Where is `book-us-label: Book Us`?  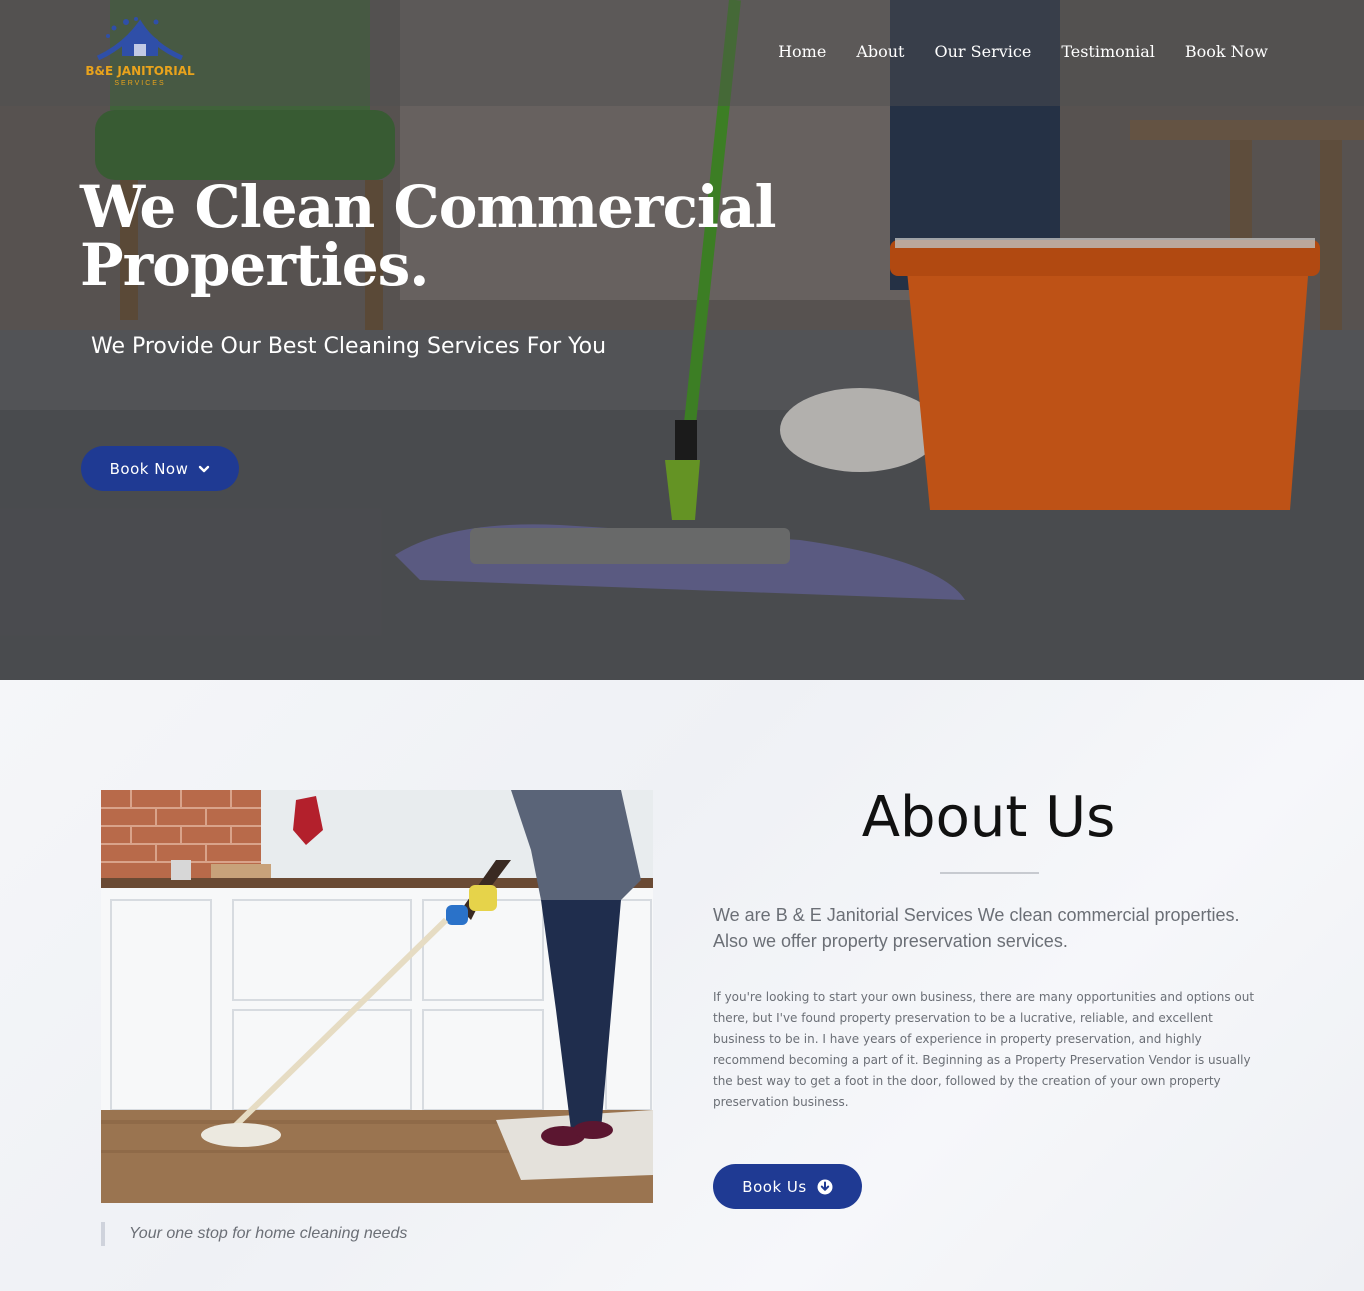 book-us-label: Book Us is located at coordinates (774, 1186).